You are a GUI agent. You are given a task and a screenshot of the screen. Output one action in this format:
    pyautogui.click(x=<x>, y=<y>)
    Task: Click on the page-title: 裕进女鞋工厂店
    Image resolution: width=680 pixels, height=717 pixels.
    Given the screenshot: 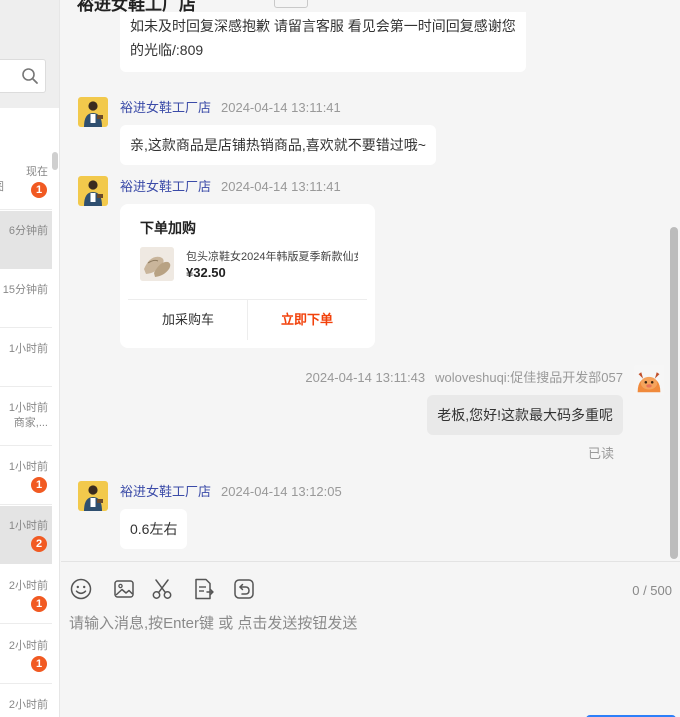 What is the action you would take?
    pyautogui.click(x=136, y=6)
    